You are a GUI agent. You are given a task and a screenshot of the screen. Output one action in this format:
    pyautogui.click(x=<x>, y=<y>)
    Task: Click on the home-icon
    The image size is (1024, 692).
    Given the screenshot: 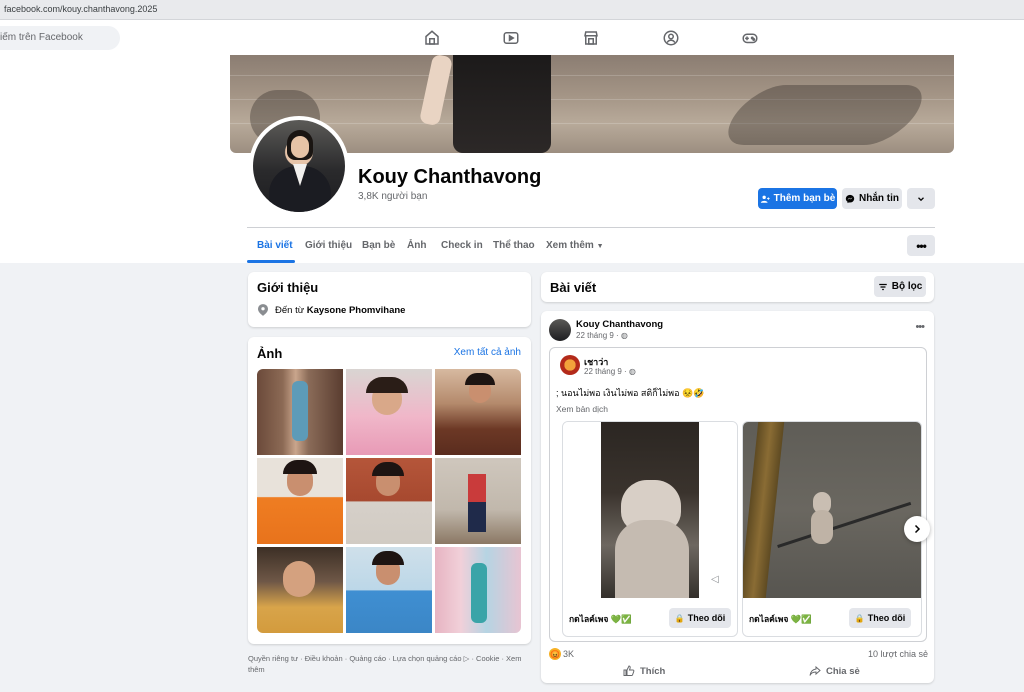 What is the action you would take?
    pyautogui.click(x=432, y=38)
    